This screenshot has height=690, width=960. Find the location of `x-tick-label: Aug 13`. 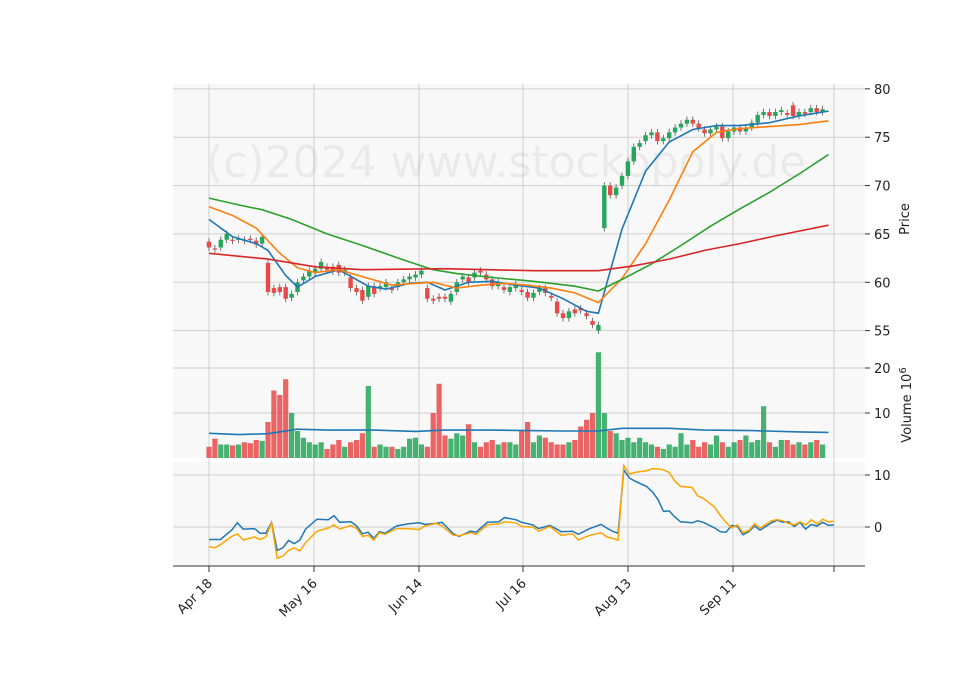

x-tick-label: Aug 13 is located at coordinates (613, 597).